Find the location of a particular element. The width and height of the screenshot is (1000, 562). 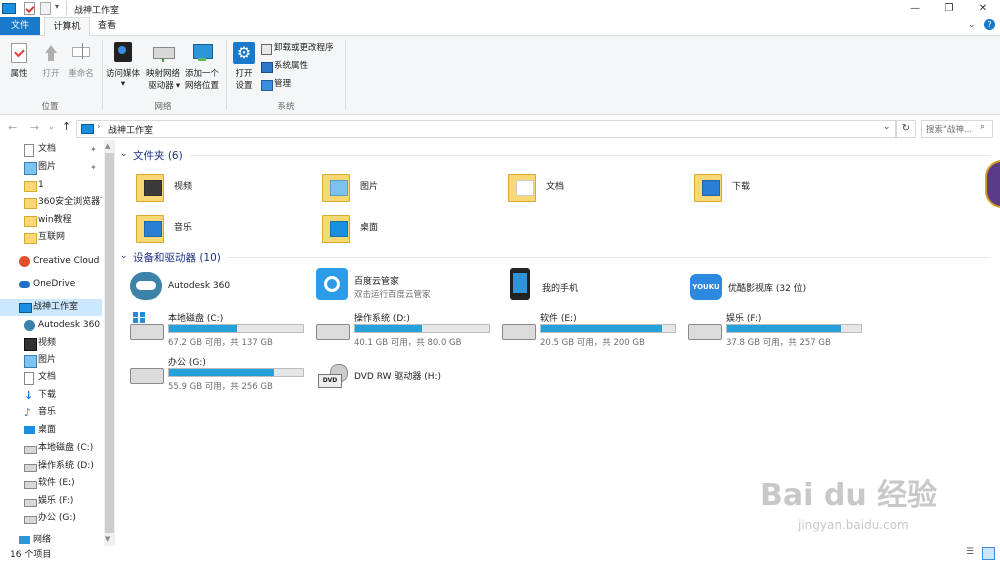

properties-button: 属性 is located at coordinates (19, 65).